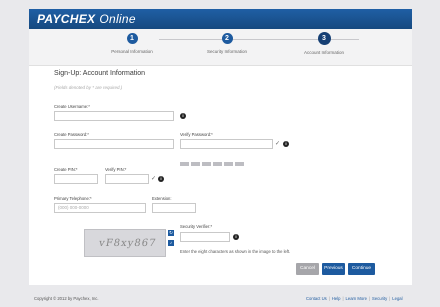 The image size is (440, 307). Describe the element at coordinates (324, 52) in the screenshot. I see `step-label: Account Information` at that location.